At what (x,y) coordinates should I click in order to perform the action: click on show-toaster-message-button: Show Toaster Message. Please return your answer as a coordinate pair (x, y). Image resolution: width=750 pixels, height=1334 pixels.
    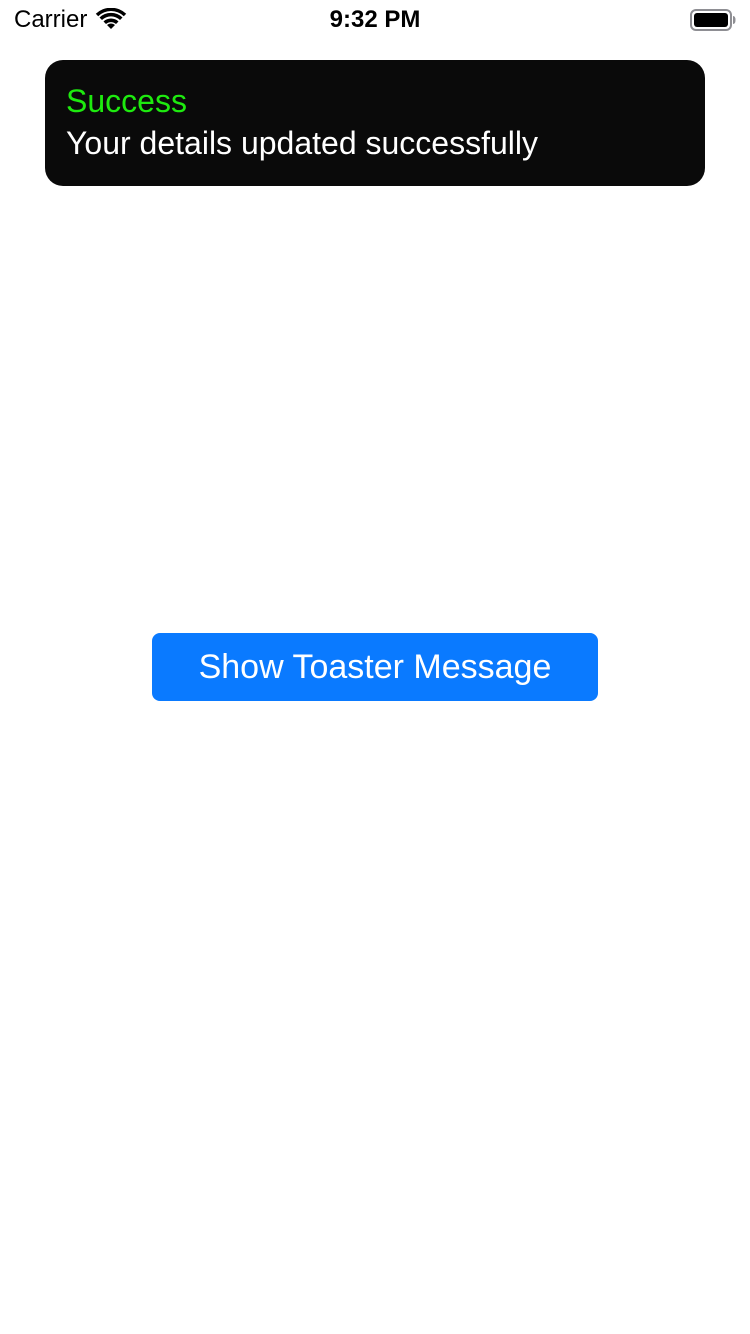
    Looking at the image, I should click on (375, 667).